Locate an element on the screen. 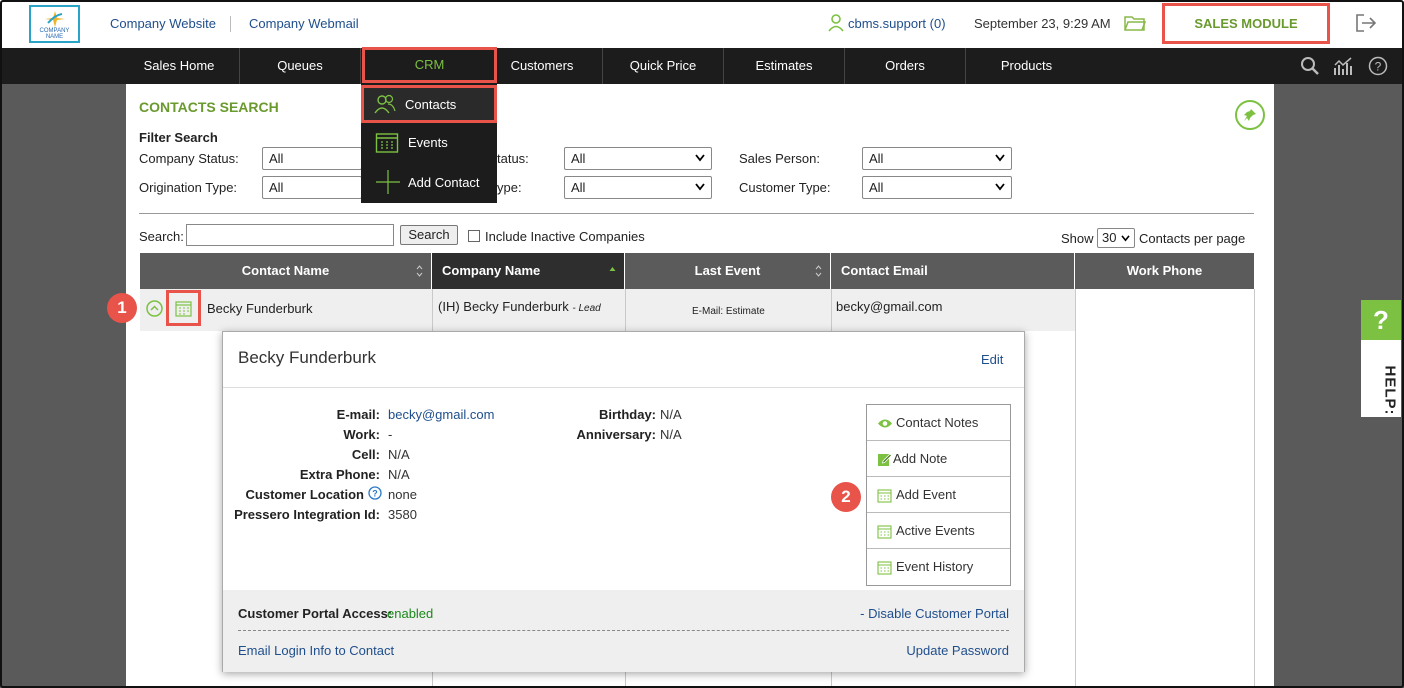  plus-icon is located at coordinates (388, 182).